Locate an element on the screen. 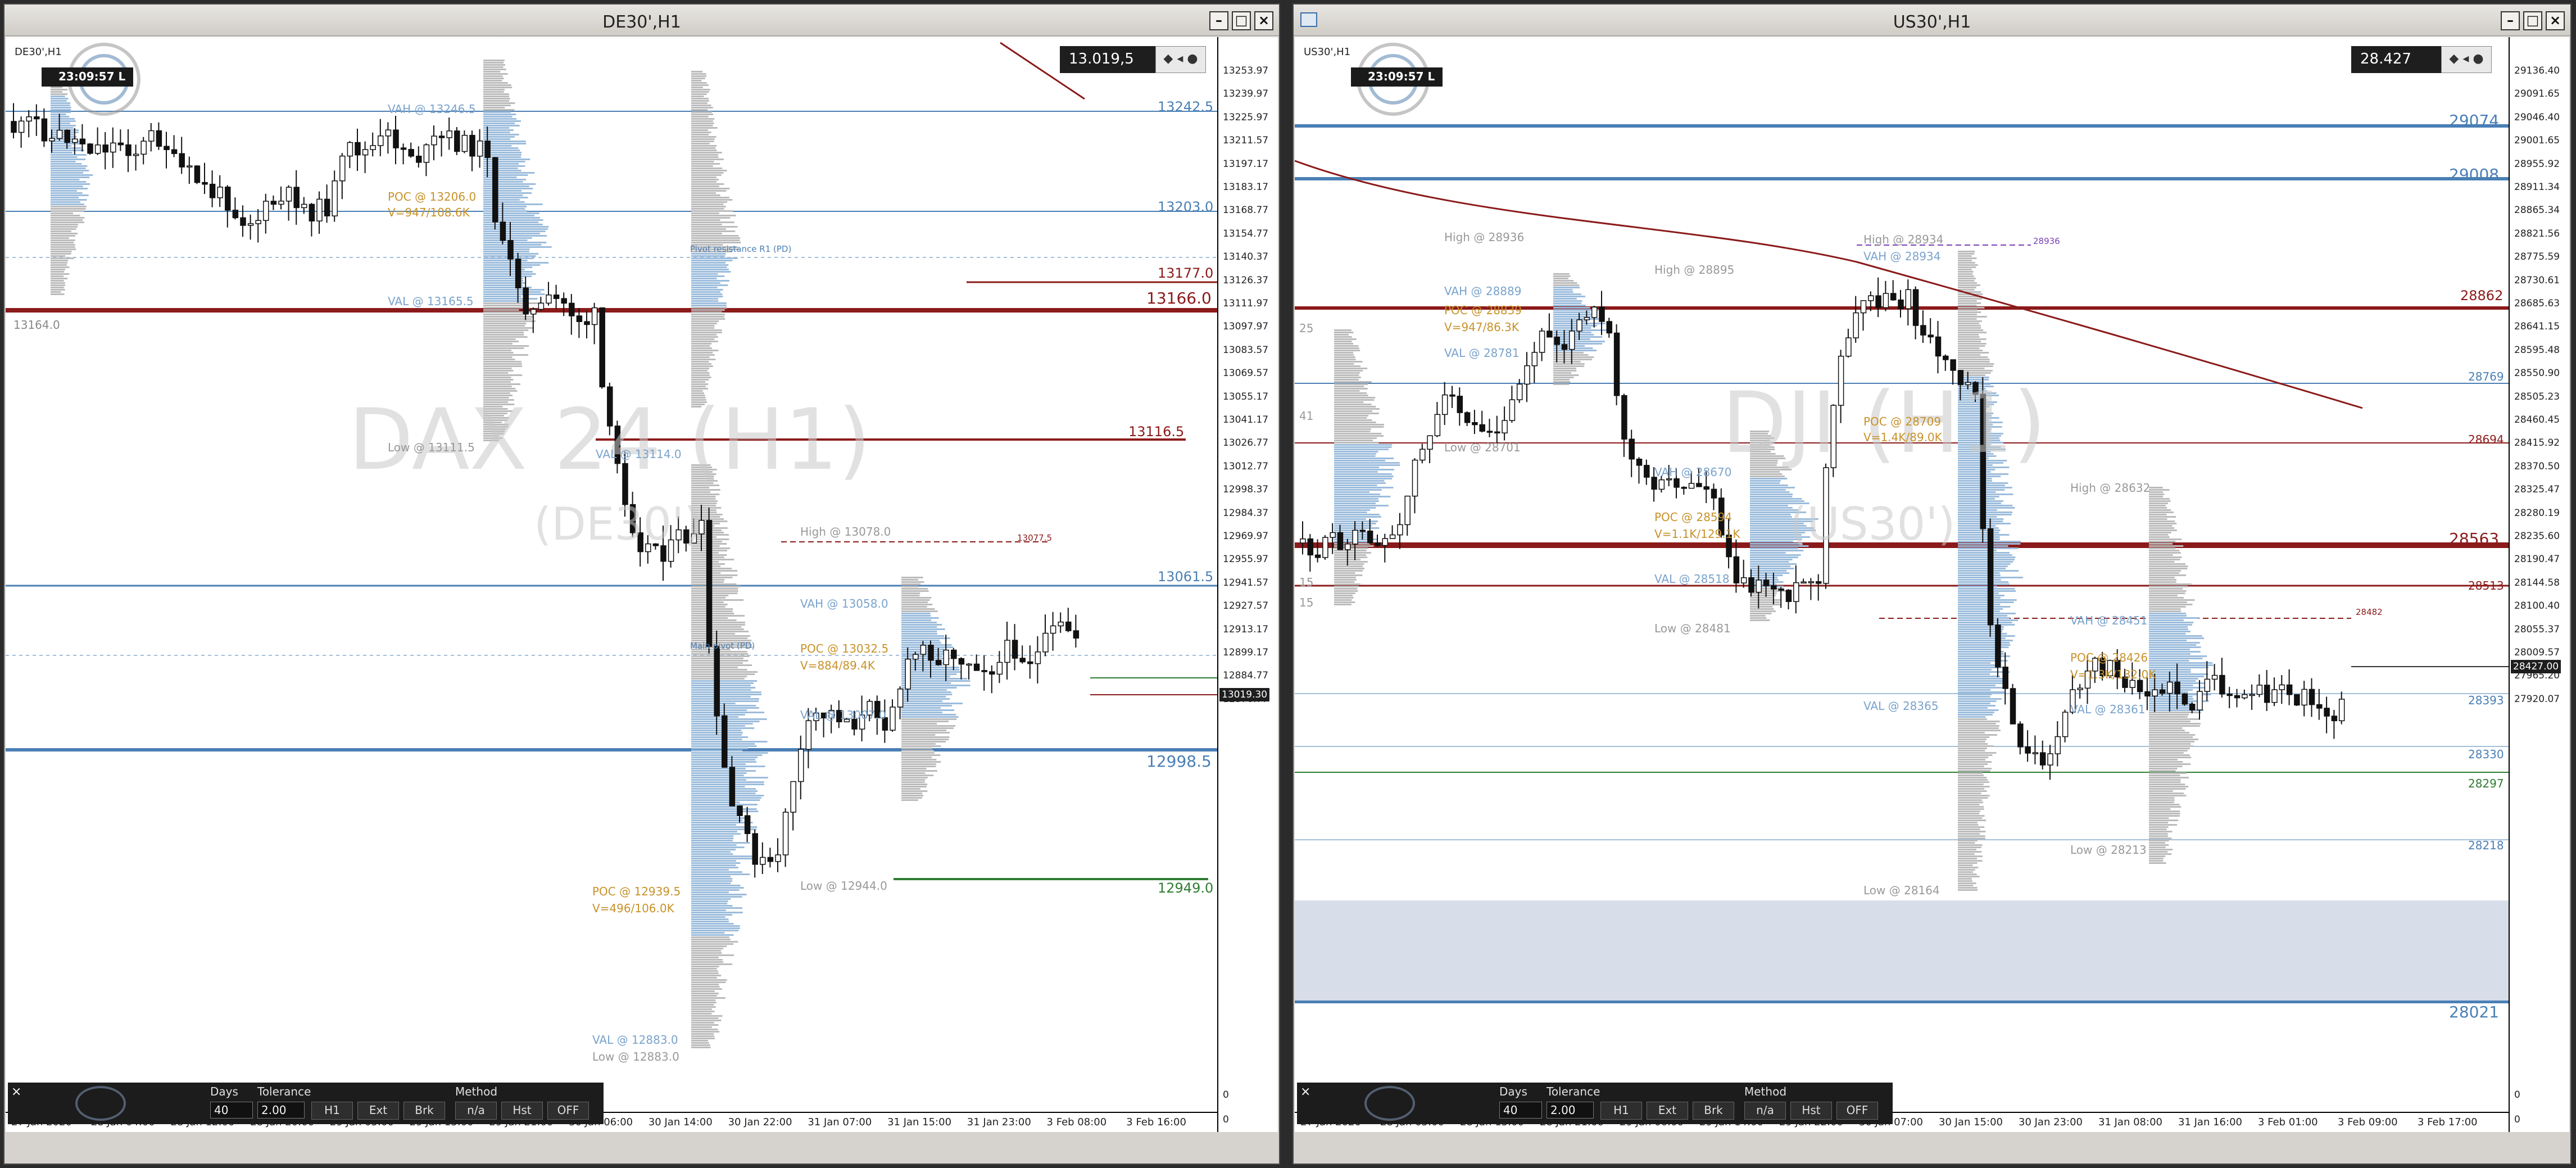 This screenshot has height=1168, width=2576. window-titlebar: US30',H1 – □ × is located at coordinates (1932, 20).